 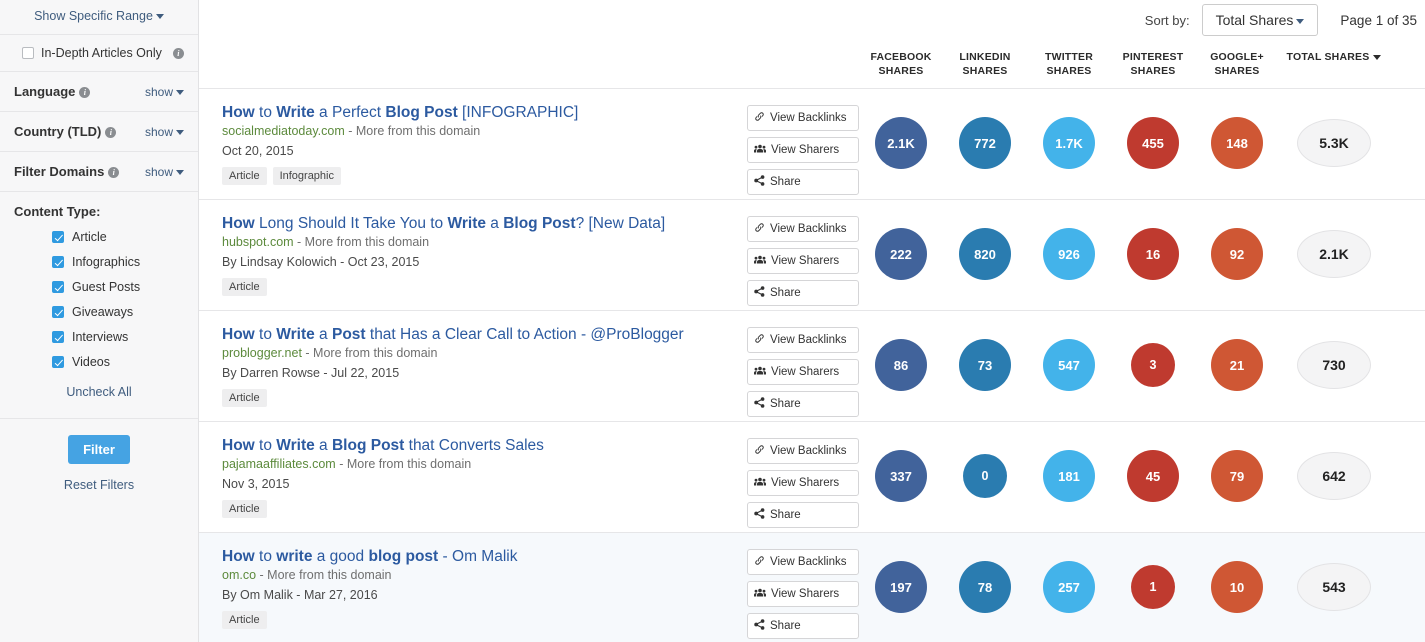 What do you see at coordinates (28, 53) in the screenshot?
I see `in-depth-checkbox` at bounding box center [28, 53].